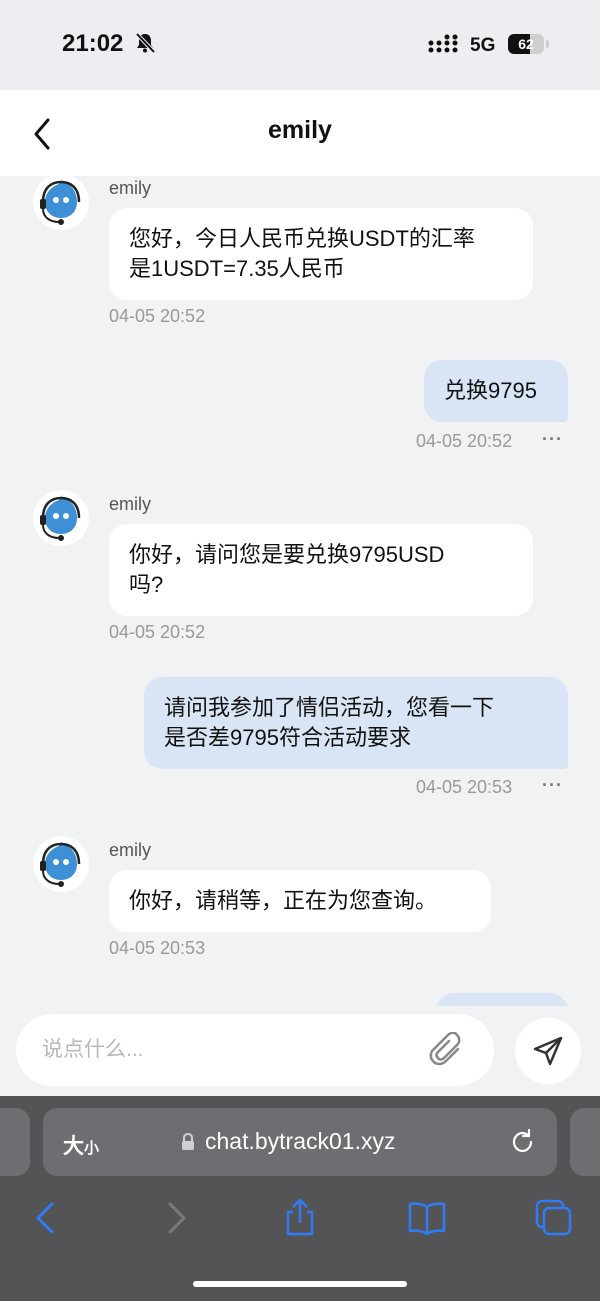 The image size is (600, 1301). I want to click on signal-icon, so click(445, 46).